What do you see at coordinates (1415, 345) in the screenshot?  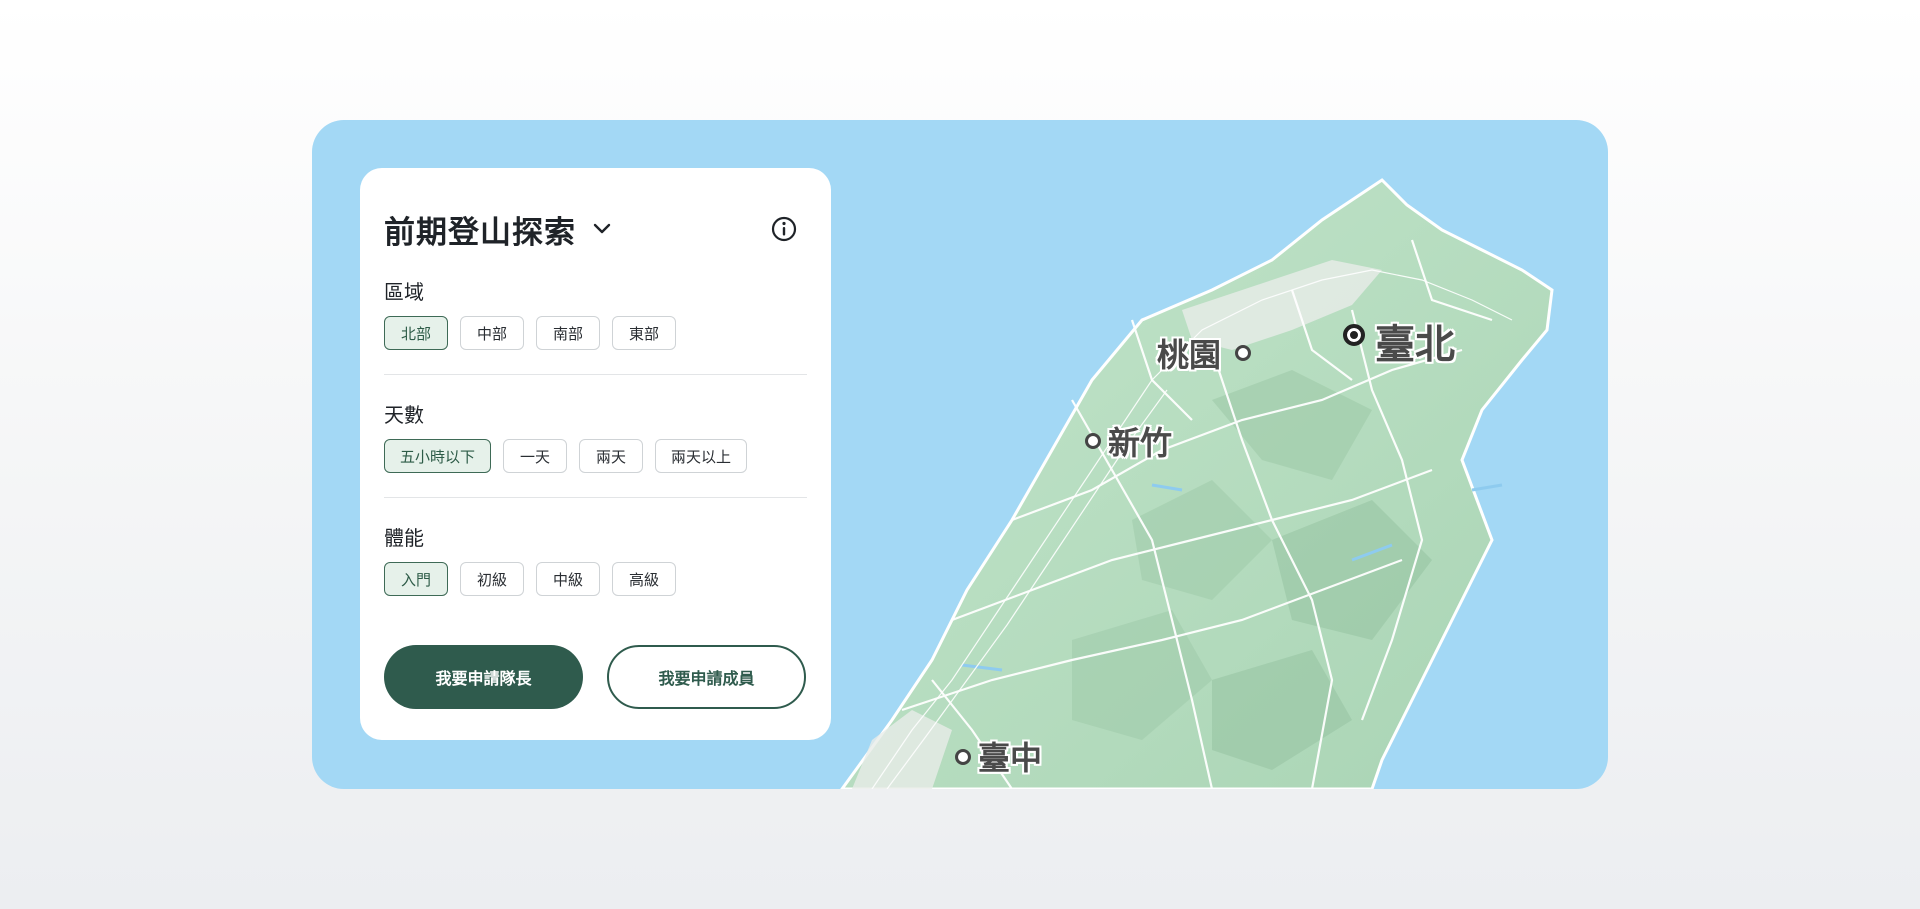 I see `taipei-label: 臺北` at bounding box center [1415, 345].